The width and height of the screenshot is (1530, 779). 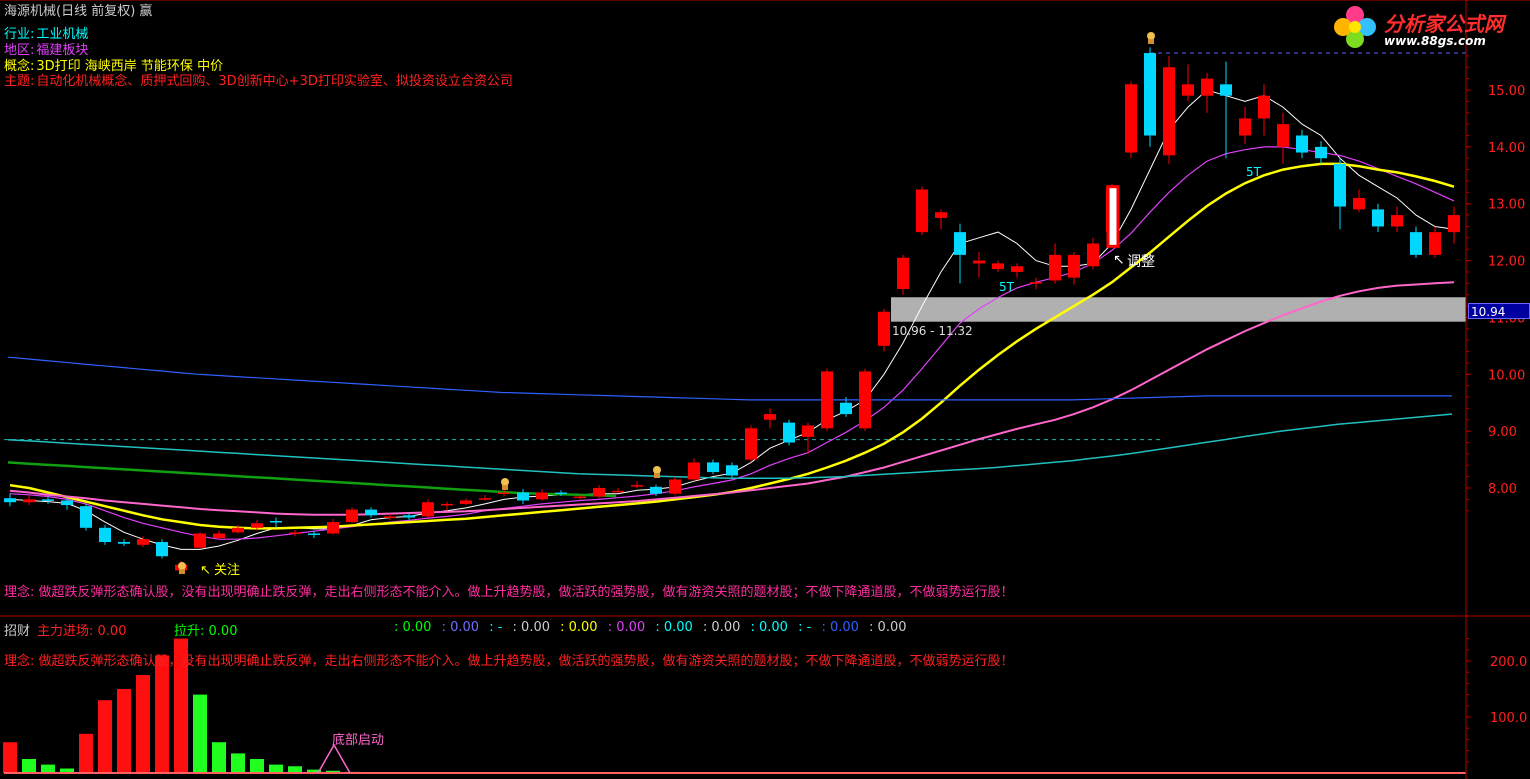 I want to click on lift-value: 0.00, so click(x=223, y=631).